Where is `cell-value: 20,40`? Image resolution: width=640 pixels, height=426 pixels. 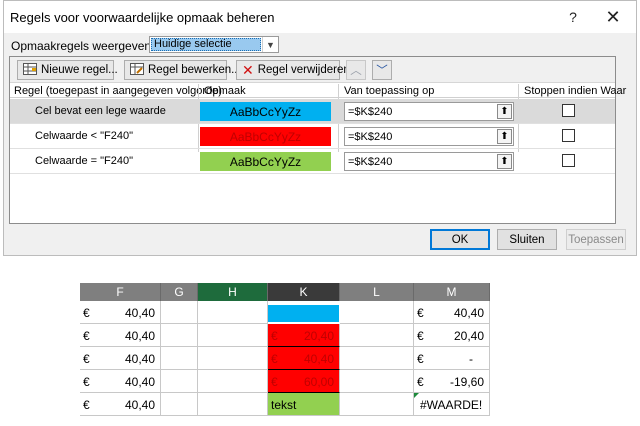 cell-value: 20,40 is located at coordinates (318, 336).